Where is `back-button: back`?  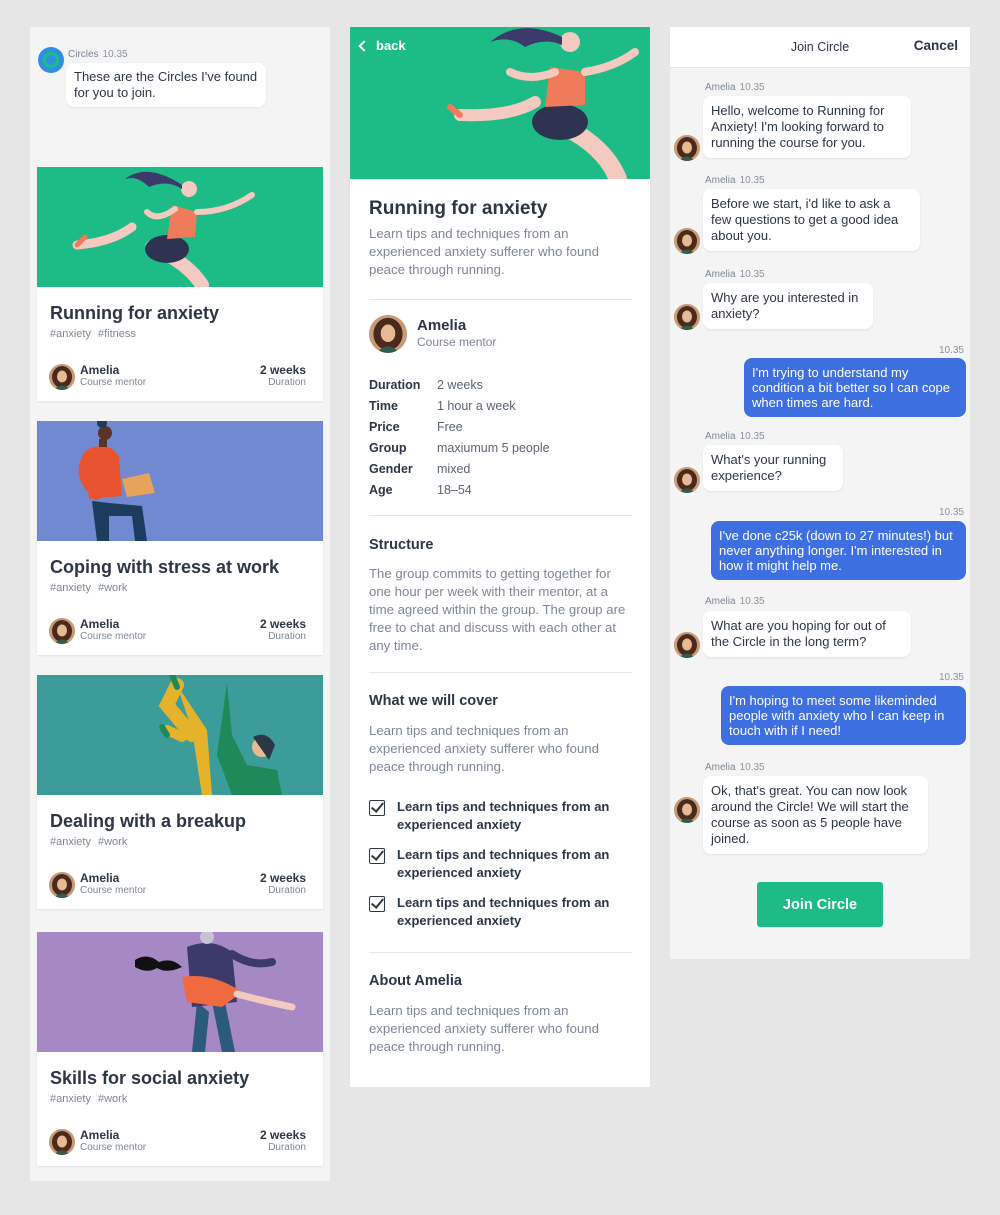 back-button: back is located at coordinates (382, 45).